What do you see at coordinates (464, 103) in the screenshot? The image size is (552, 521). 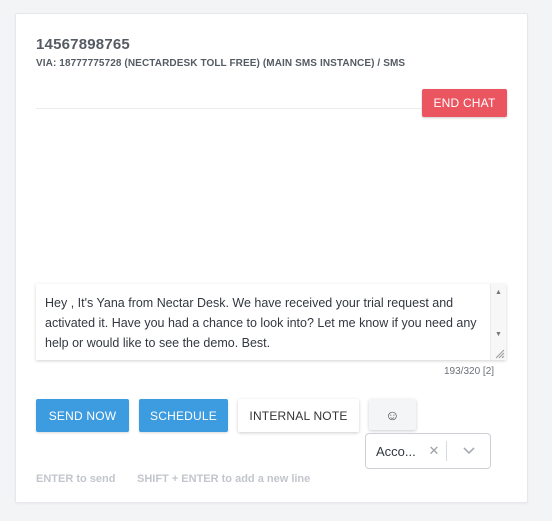 I see `end-chat-button: END CHAT` at bounding box center [464, 103].